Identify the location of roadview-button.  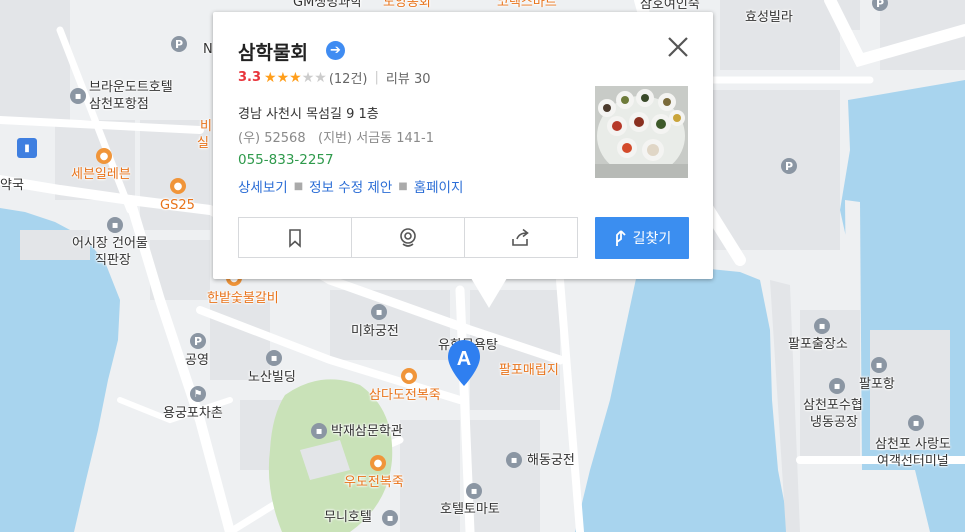
(408, 237).